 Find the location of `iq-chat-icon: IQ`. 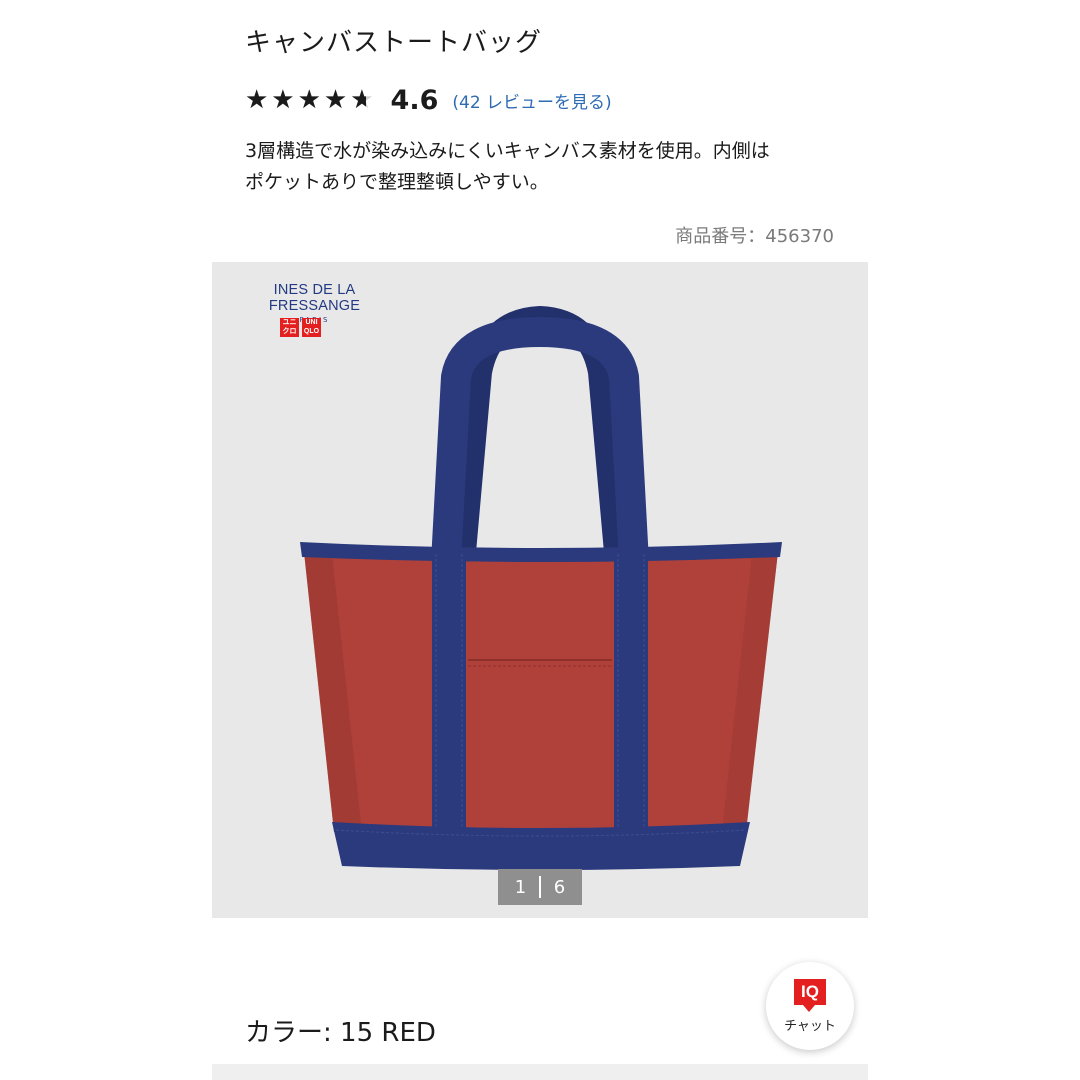

iq-chat-icon: IQ is located at coordinates (810, 995).